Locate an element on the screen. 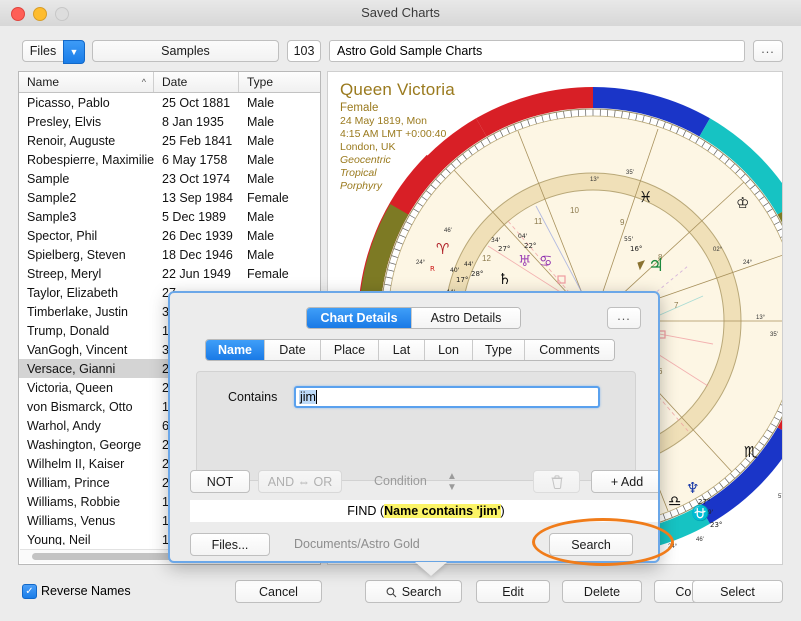  cell-date: 22 Jun 1949 is located at coordinates (196, 273).